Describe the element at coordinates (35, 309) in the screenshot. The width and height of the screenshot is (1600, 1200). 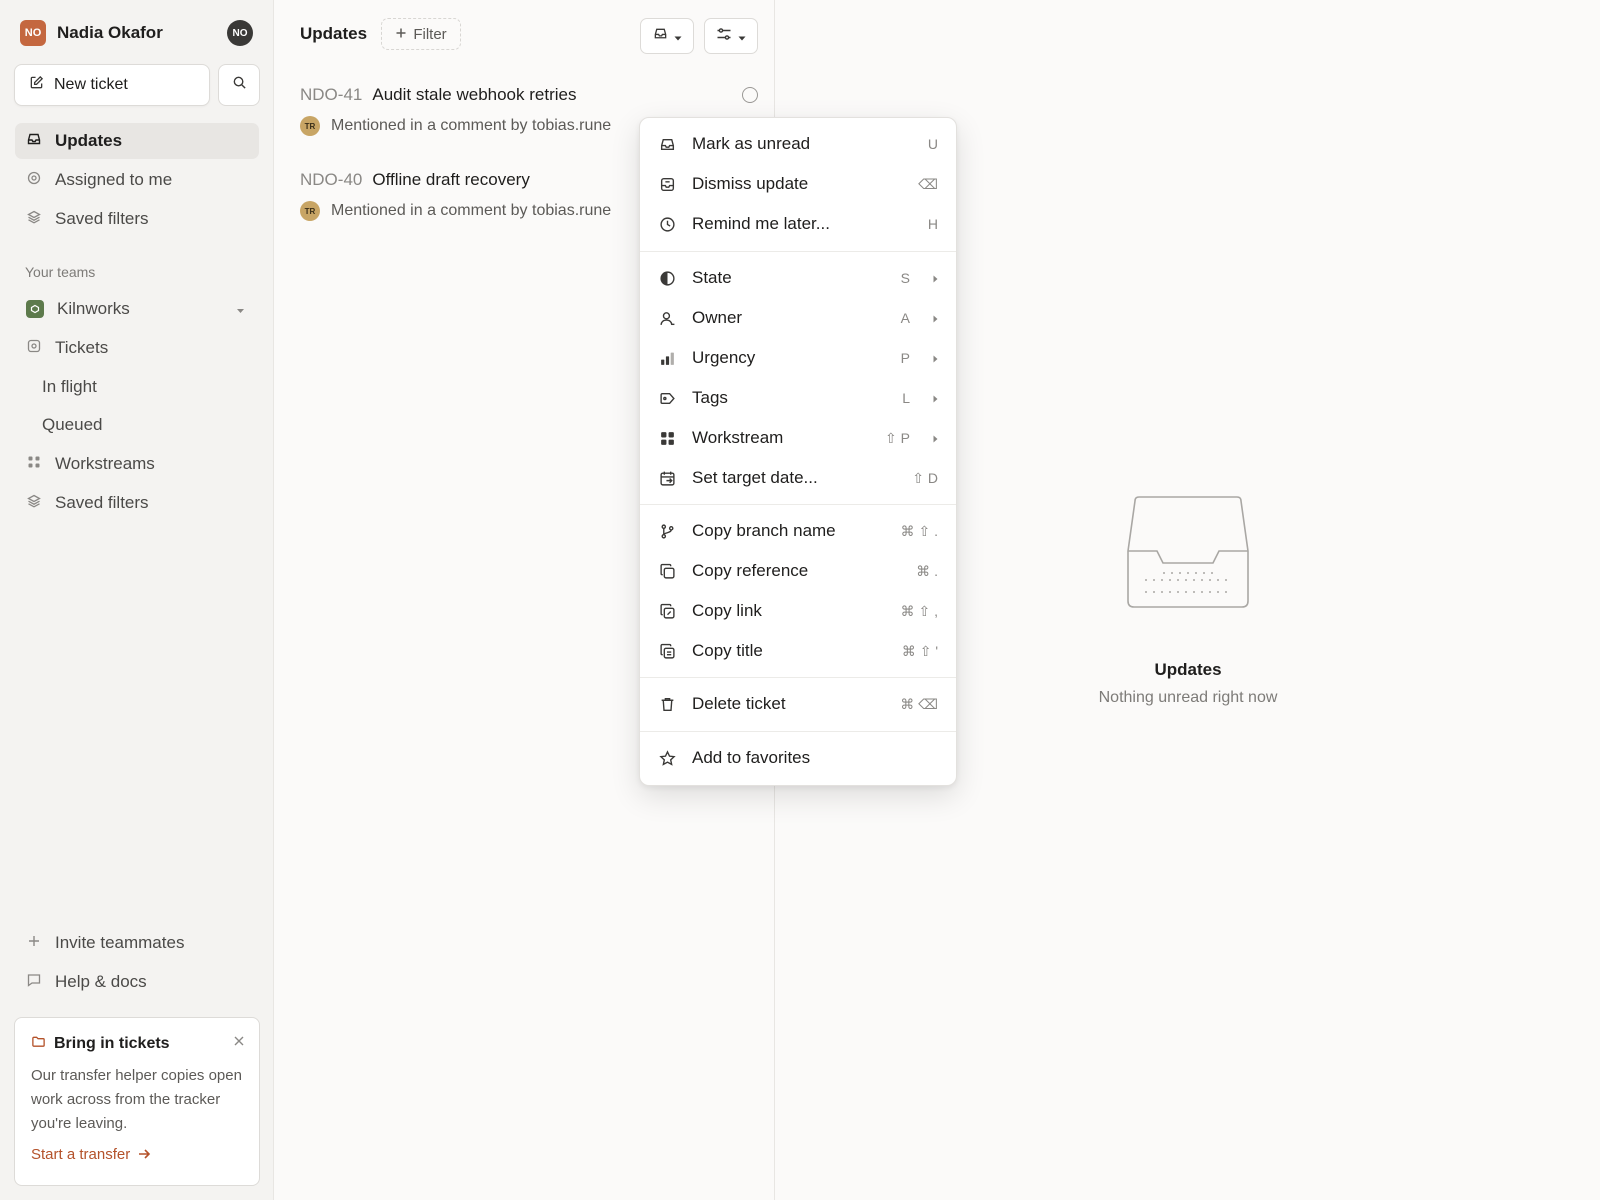
I see `team-icon` at that location.